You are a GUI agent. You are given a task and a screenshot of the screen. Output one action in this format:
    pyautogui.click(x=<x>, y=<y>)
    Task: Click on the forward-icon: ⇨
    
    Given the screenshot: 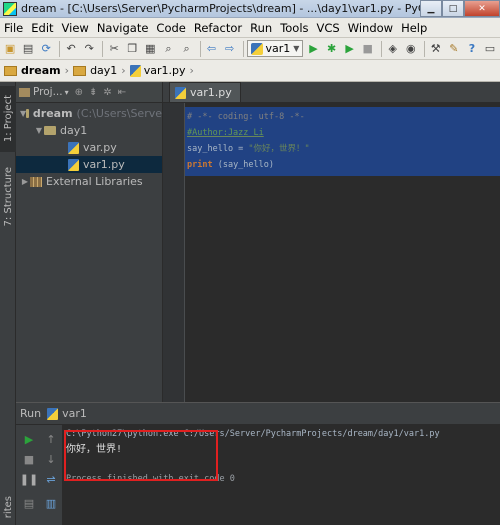 What is the action you would take?
    pyautogui.click(x=230, y=49)
    